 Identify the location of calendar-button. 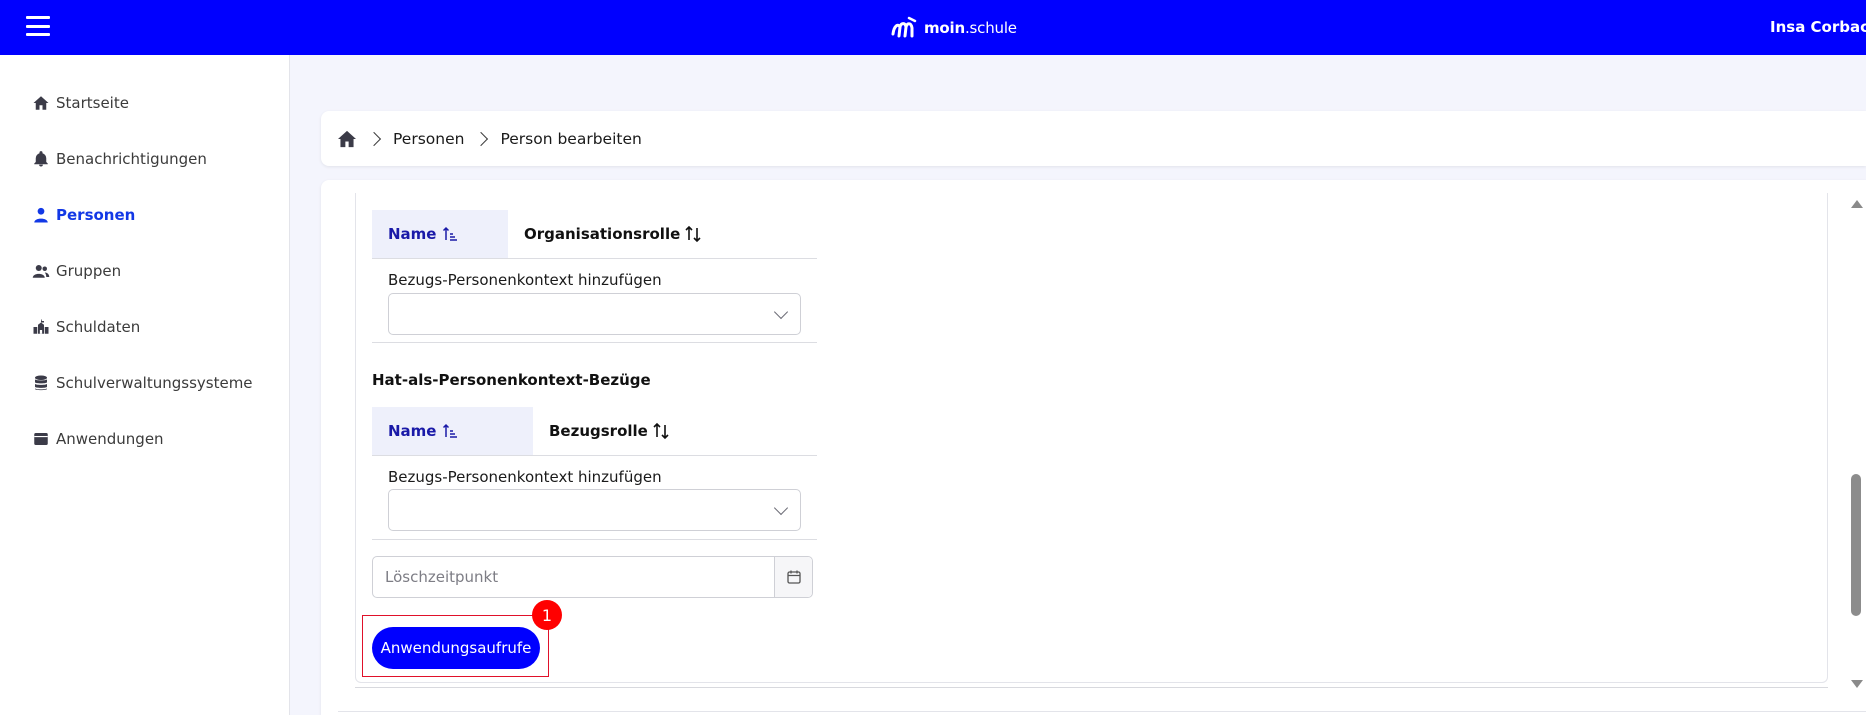
(793, 577).